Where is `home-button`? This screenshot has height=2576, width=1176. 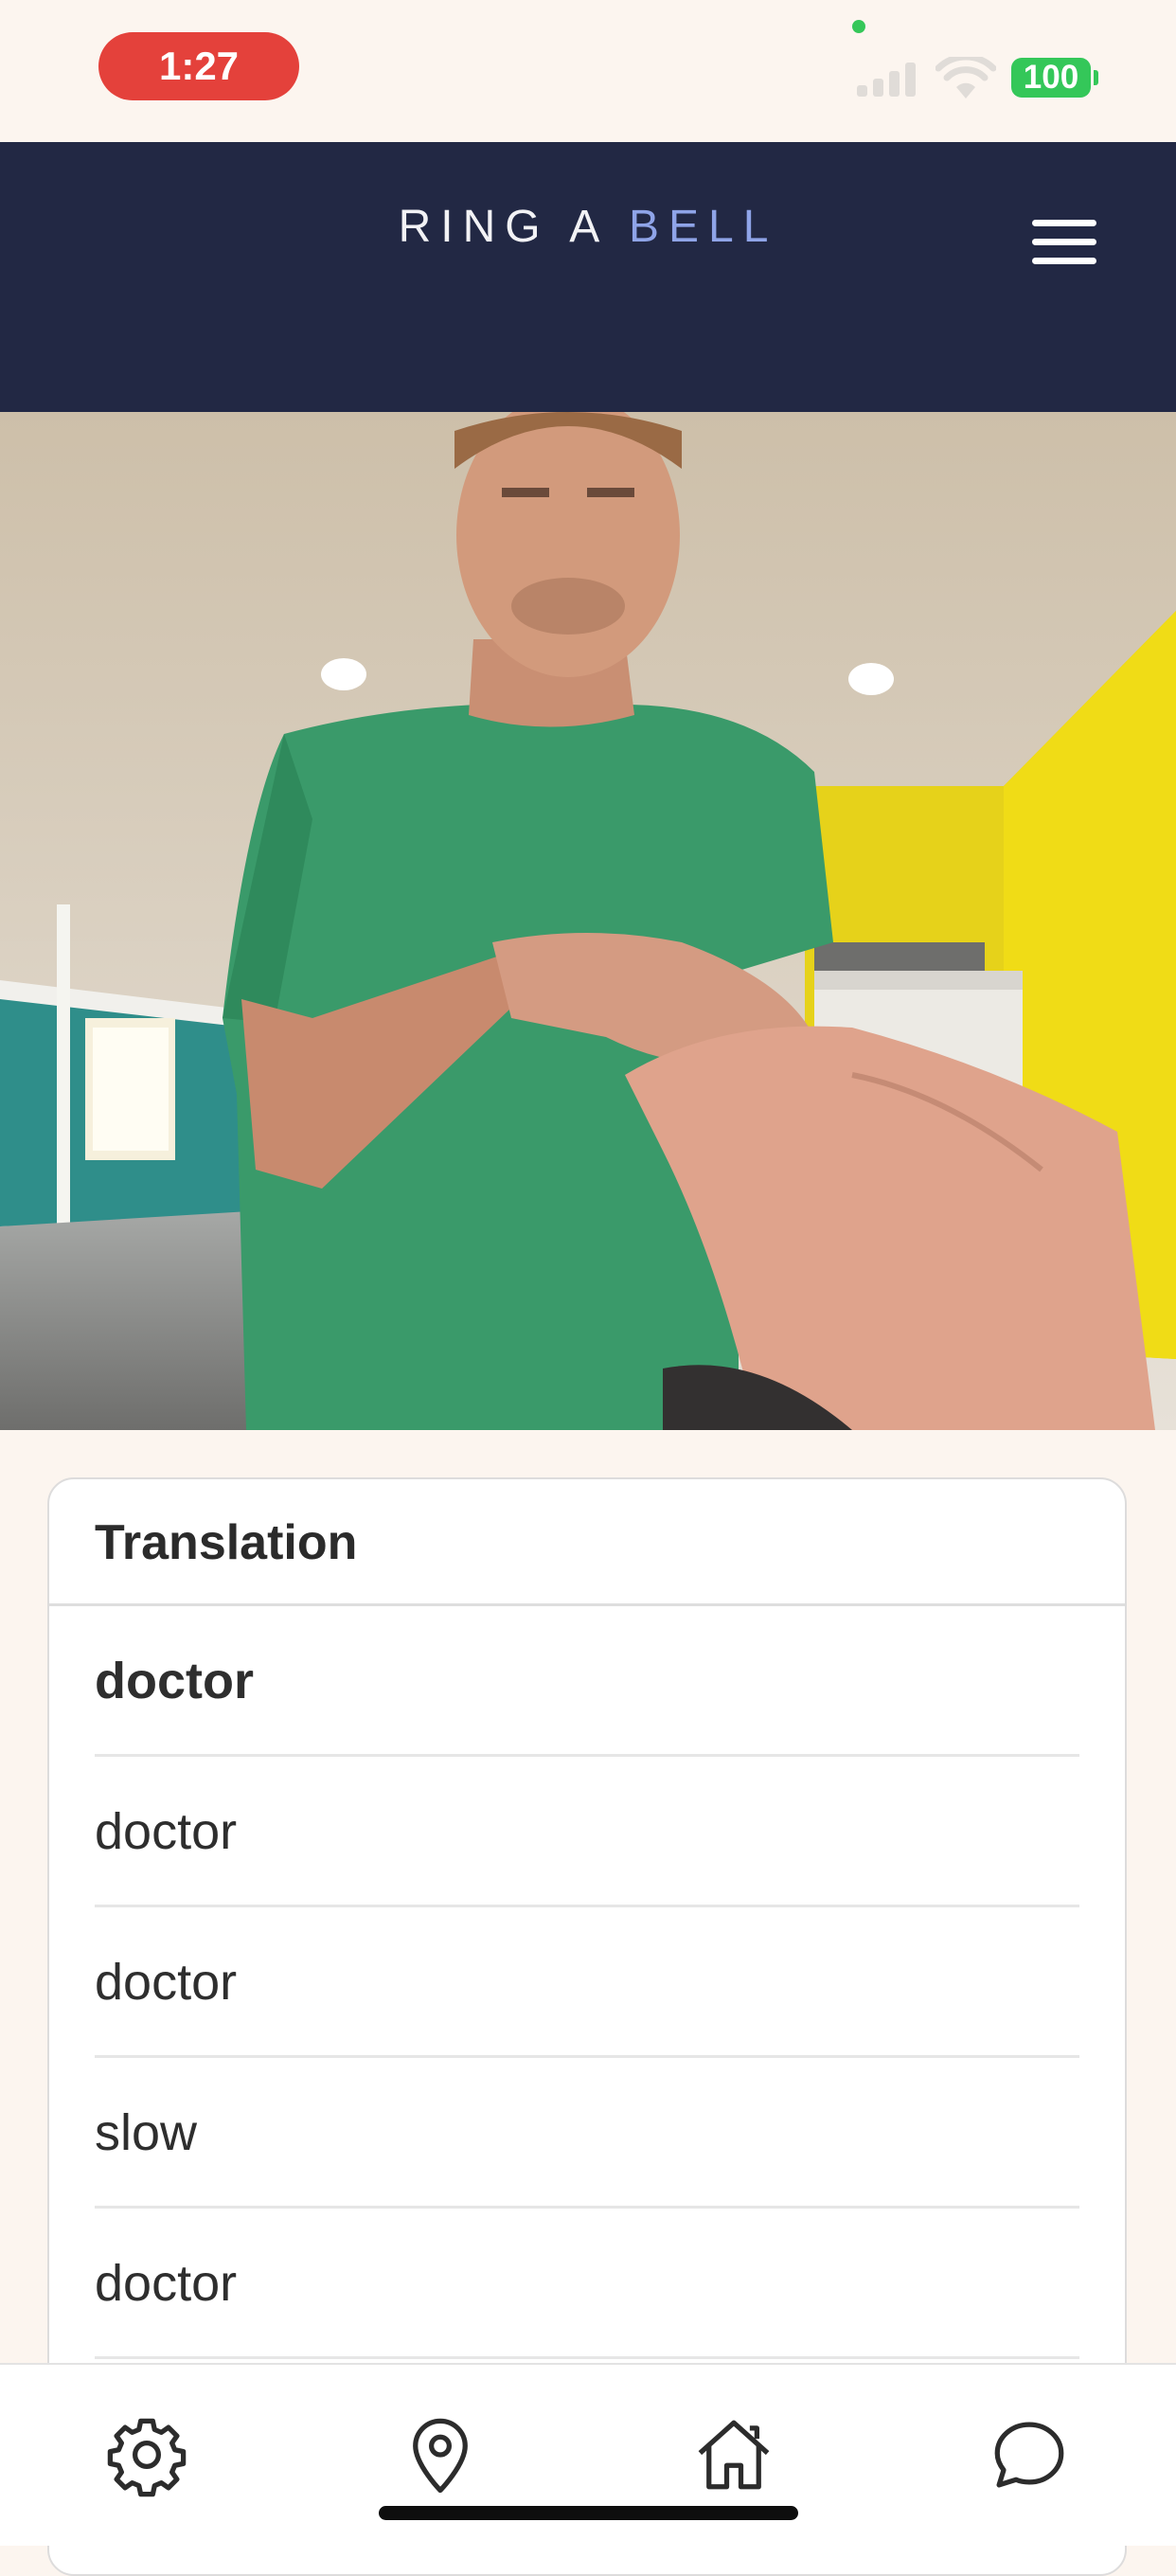
home-button is located at coordinates (733, 2454).